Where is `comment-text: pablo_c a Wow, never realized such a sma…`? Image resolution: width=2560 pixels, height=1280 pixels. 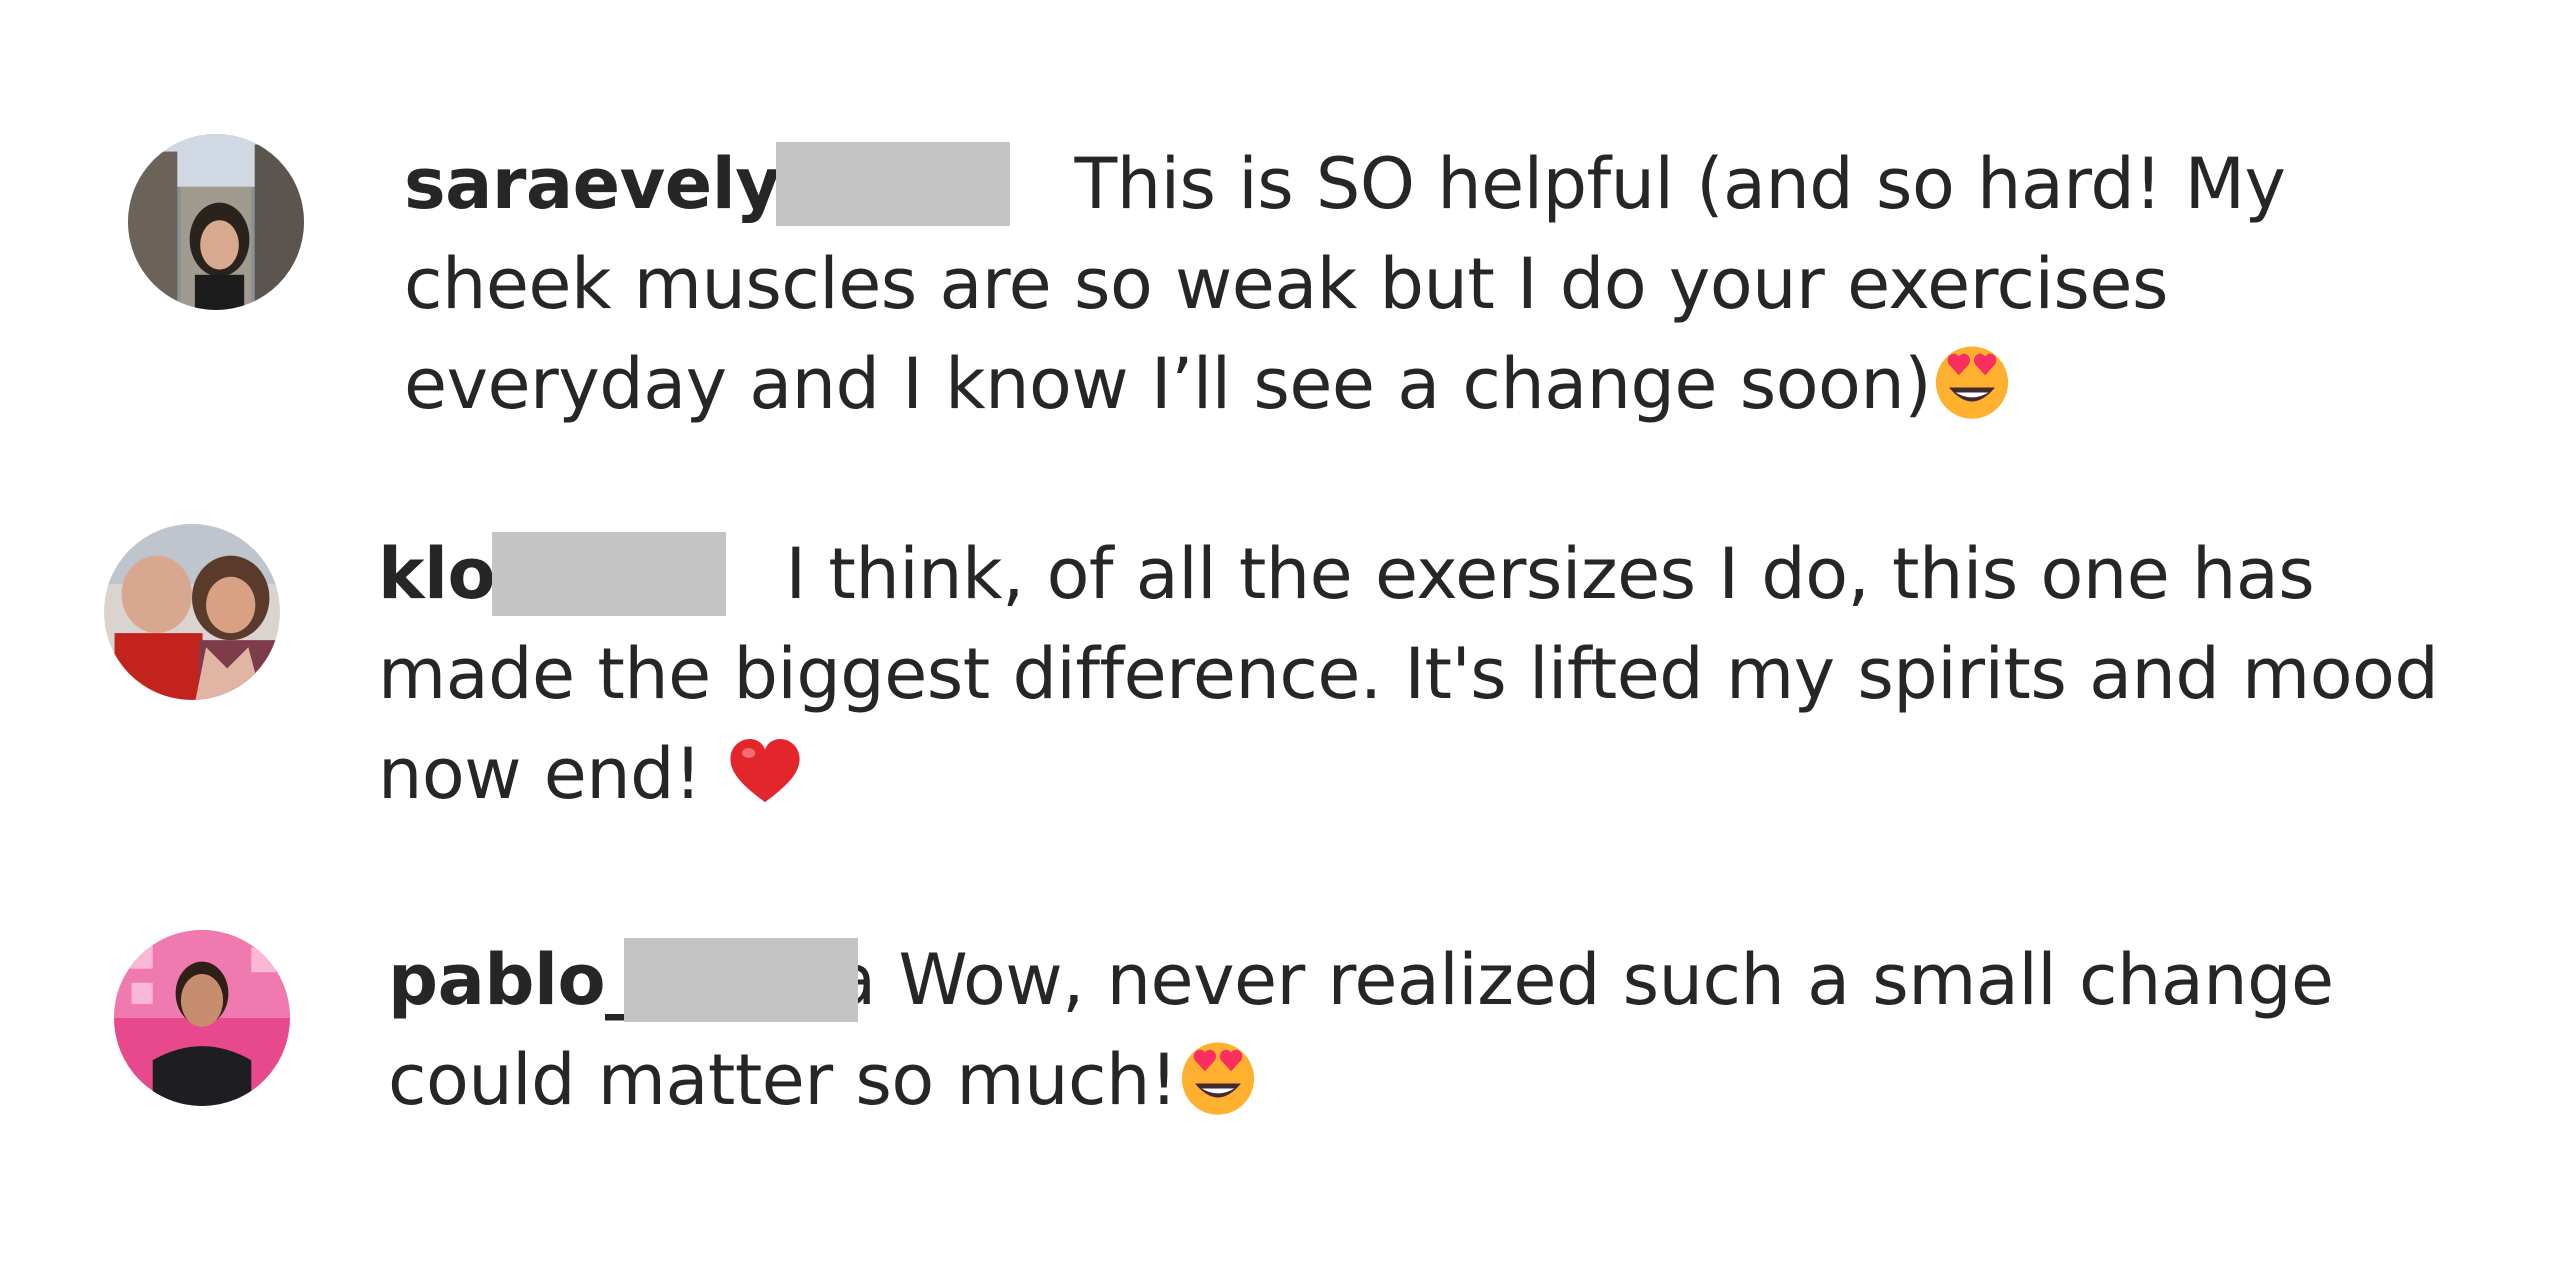 comment-text: pablo_c a Wow, never realized such a sma… is located at coordinates (1448, 1030).